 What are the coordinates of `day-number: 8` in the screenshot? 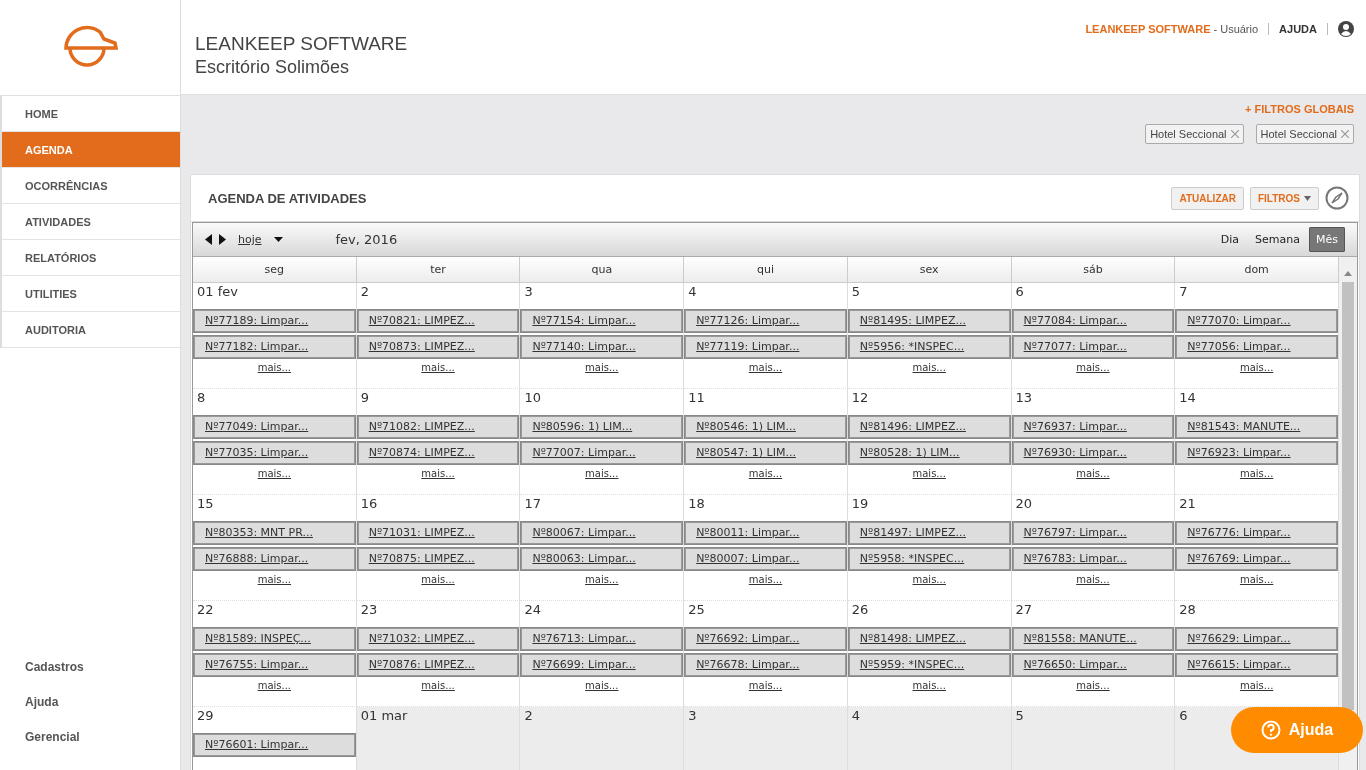 It's located at (201, 398).